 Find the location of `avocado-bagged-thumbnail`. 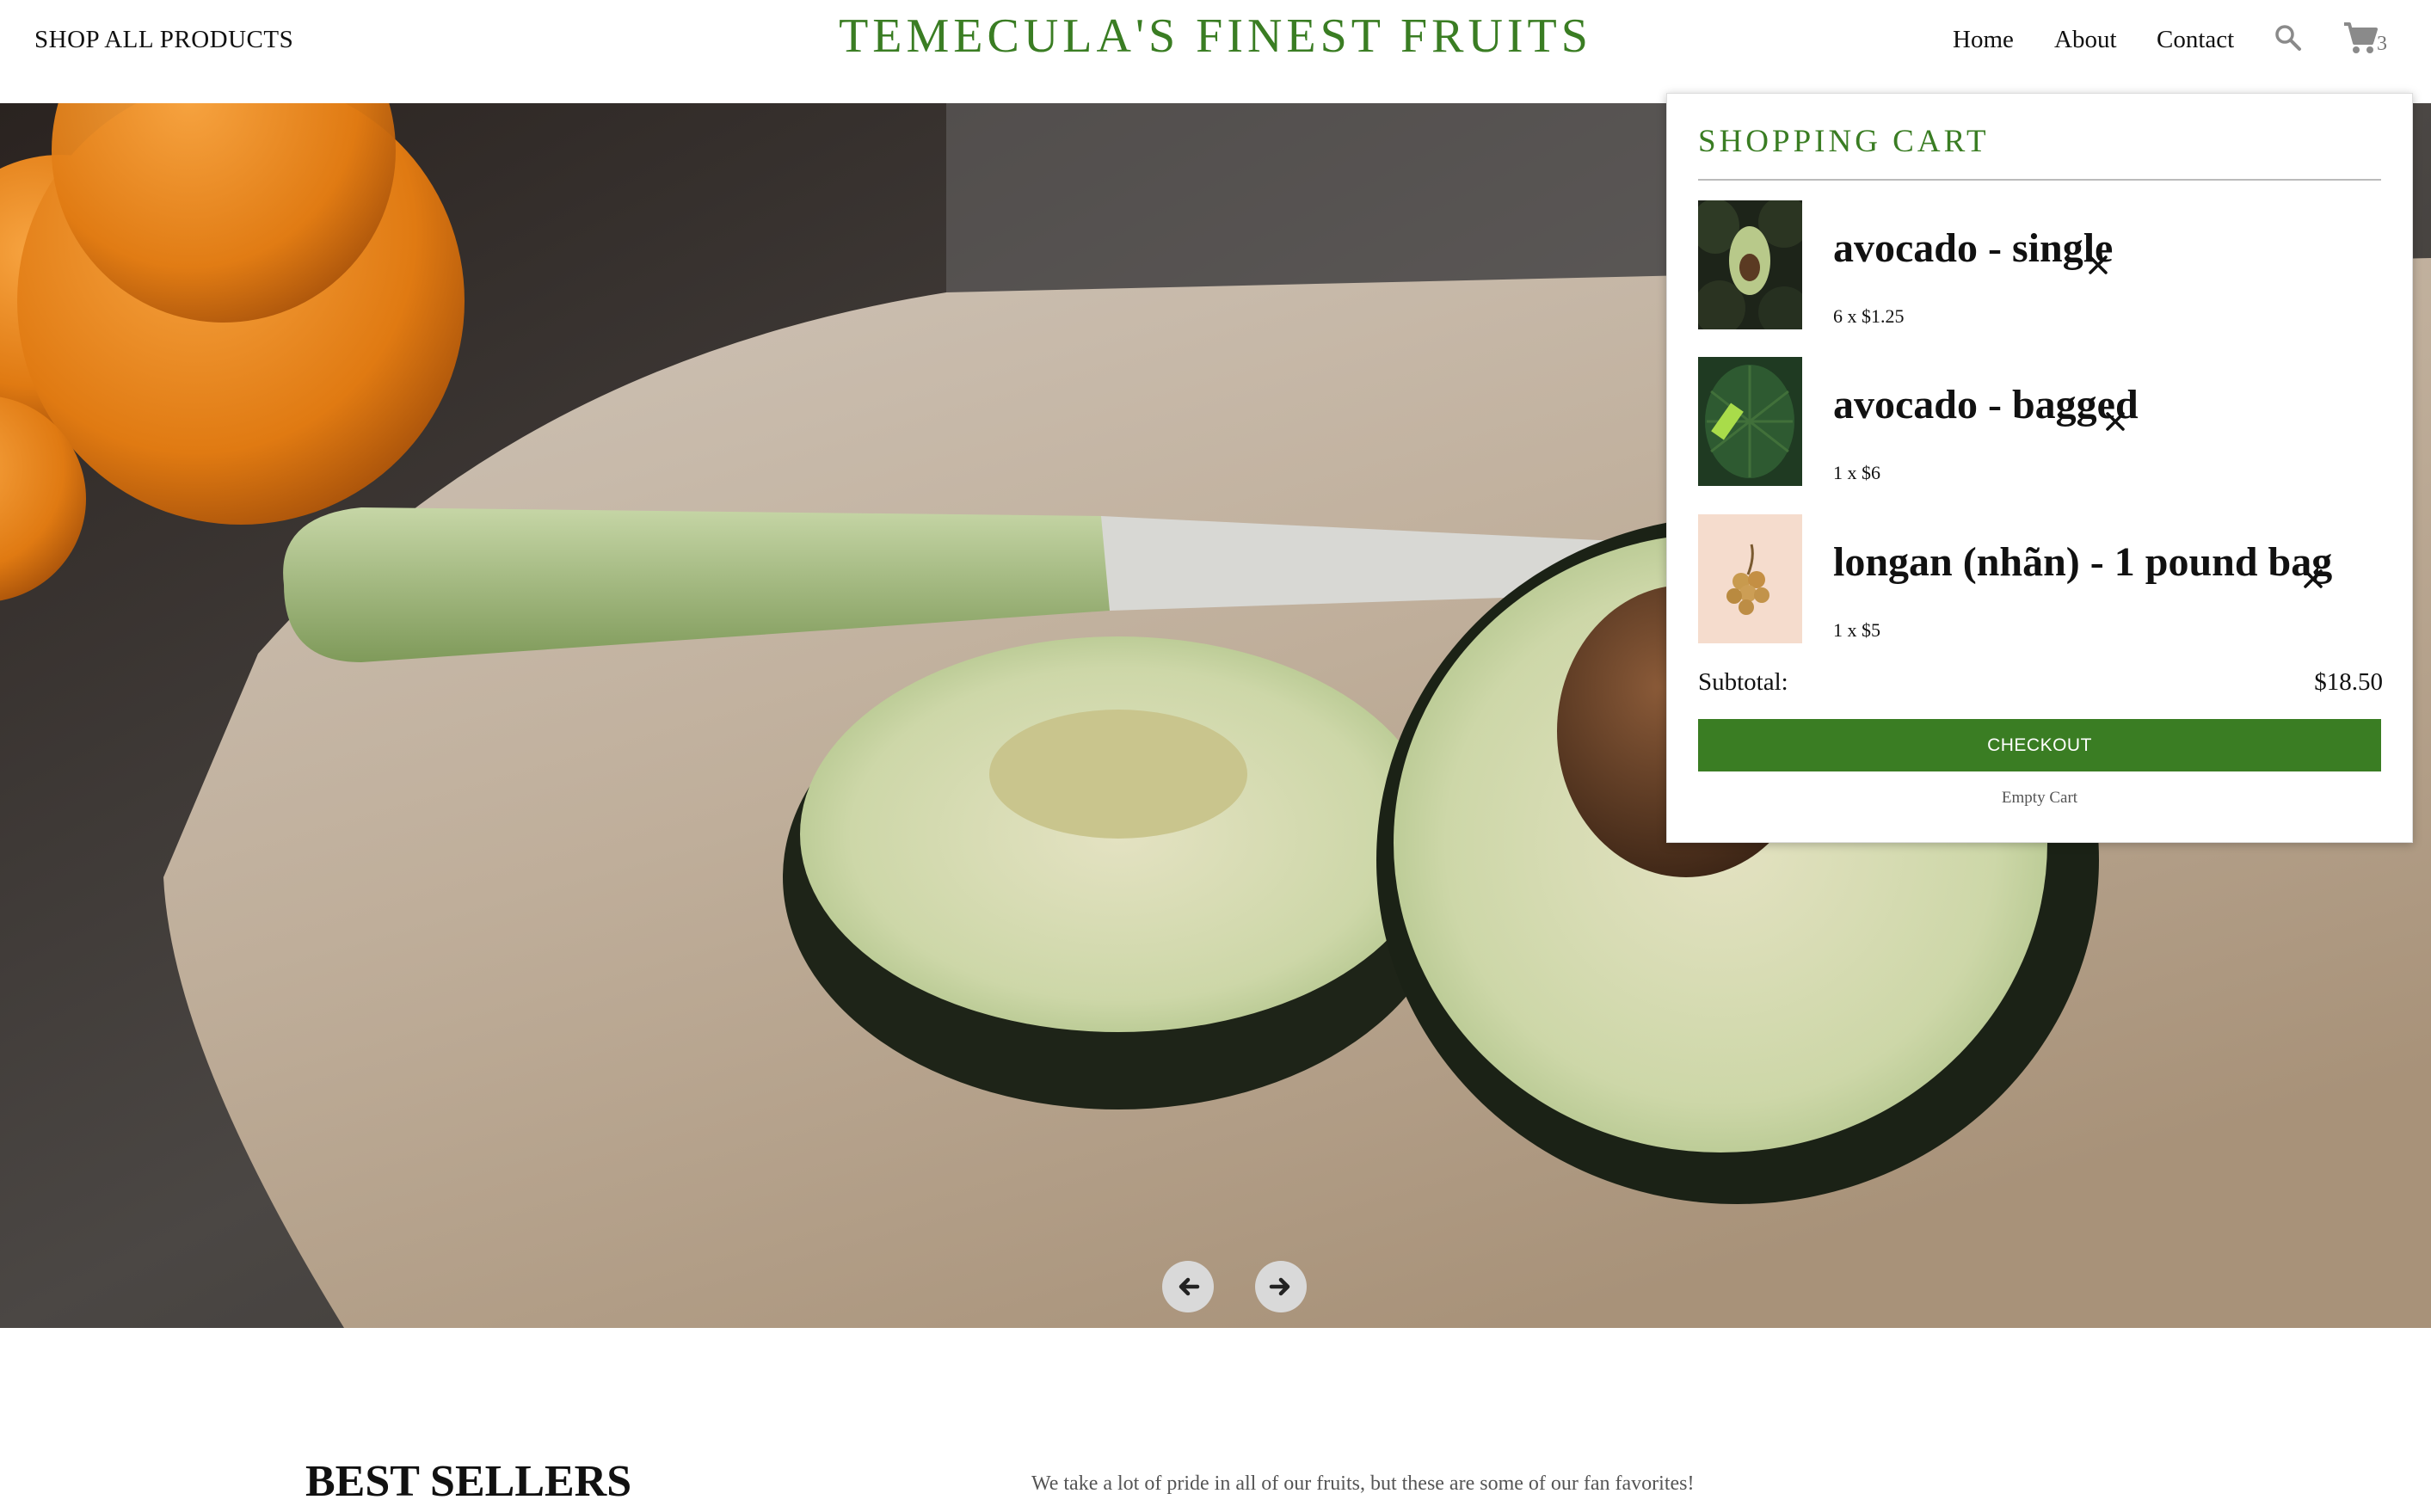

avocado-bagged-thumbnail is located at coordinates (1750, 421).